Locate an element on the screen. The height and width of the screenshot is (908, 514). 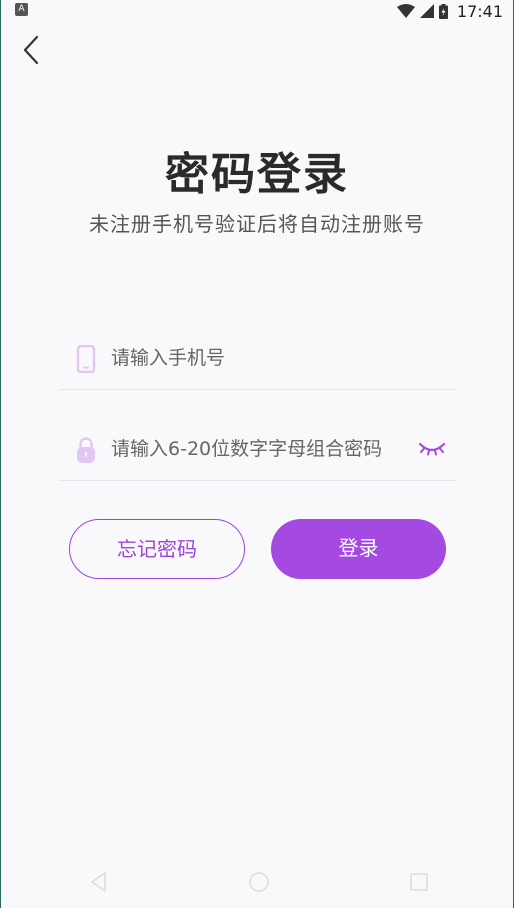
signal-icon is located at coordinates (426, 11).